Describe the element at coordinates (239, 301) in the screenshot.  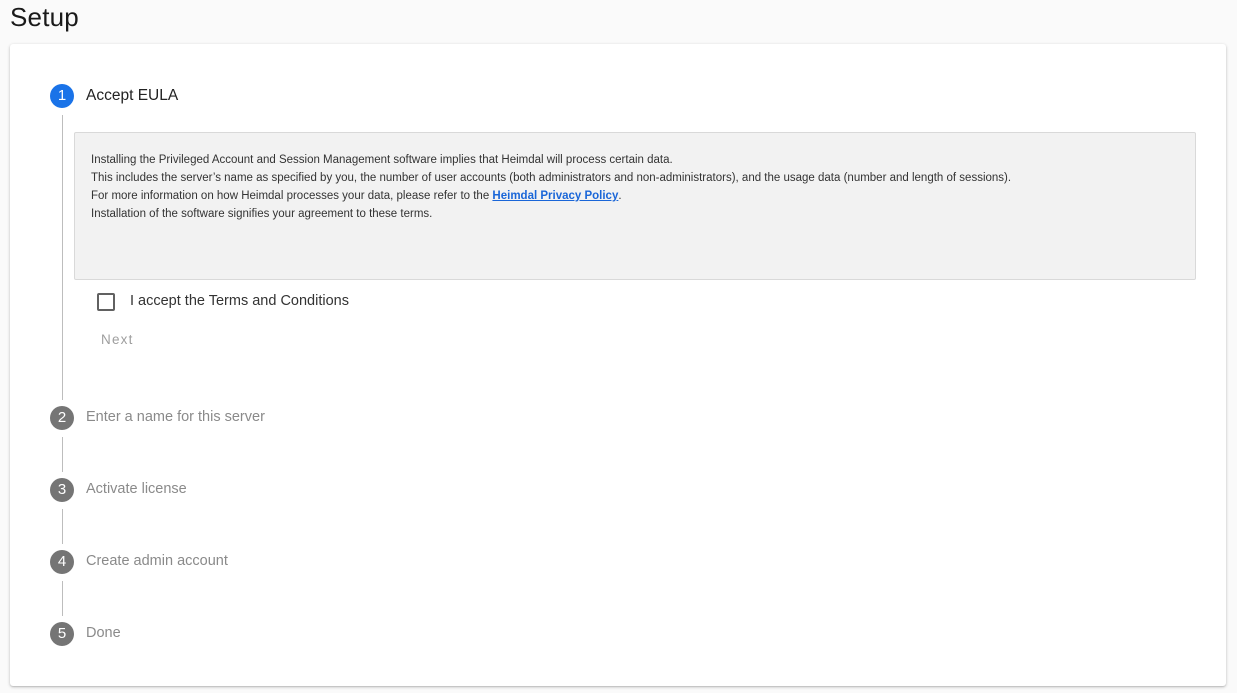
I see `accept-terms-label: I accept the Terms and Conditions` at that location.